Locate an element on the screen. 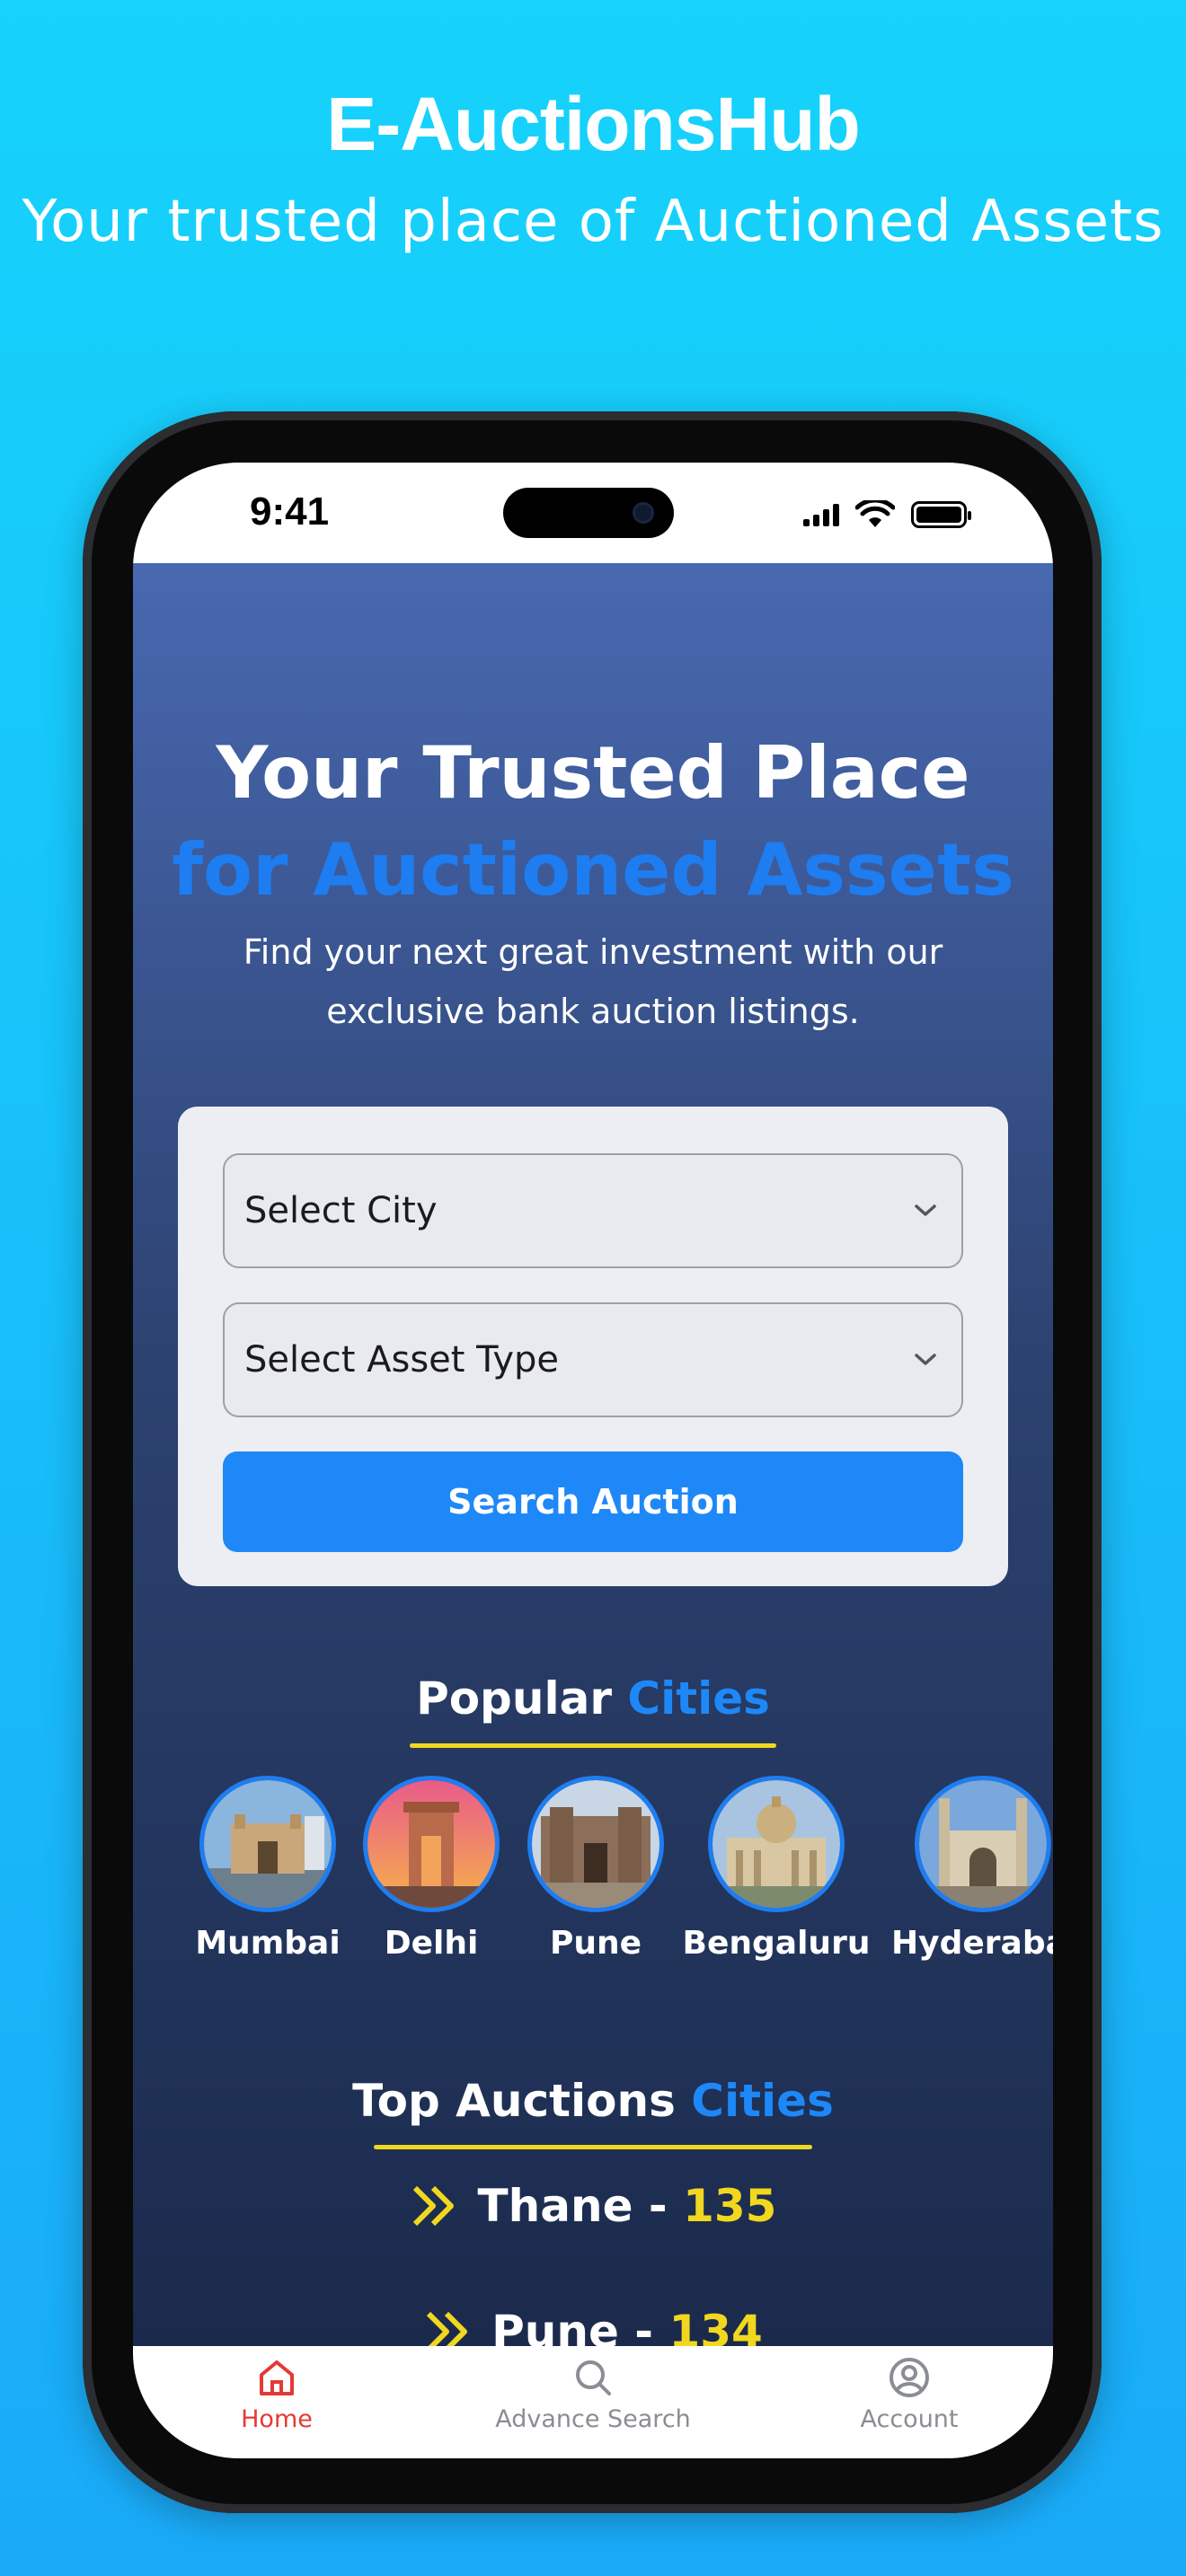 The width and height of the screenshot is (1186, 2576). tab-label: Advance Search is located at coordinates (593, 2419).